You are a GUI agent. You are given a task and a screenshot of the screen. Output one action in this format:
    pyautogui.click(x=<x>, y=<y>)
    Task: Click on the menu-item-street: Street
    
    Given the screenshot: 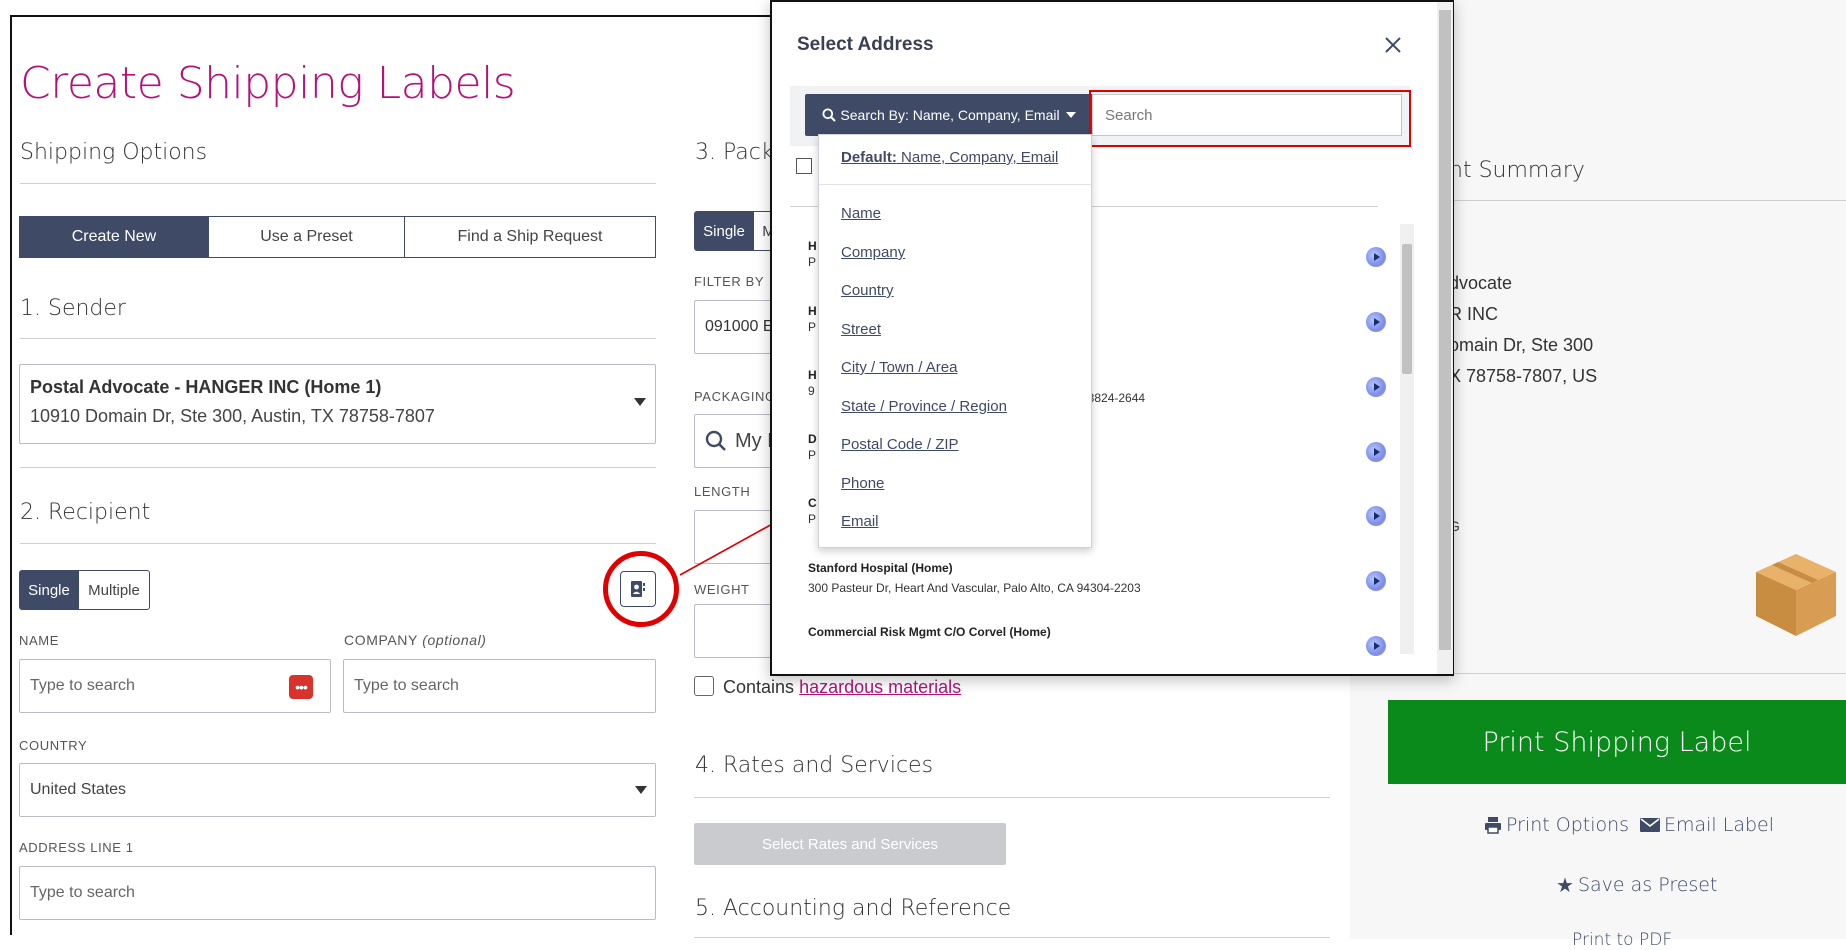 What is the action you would take?
    pyautogui.click(x=861, y=329)
    